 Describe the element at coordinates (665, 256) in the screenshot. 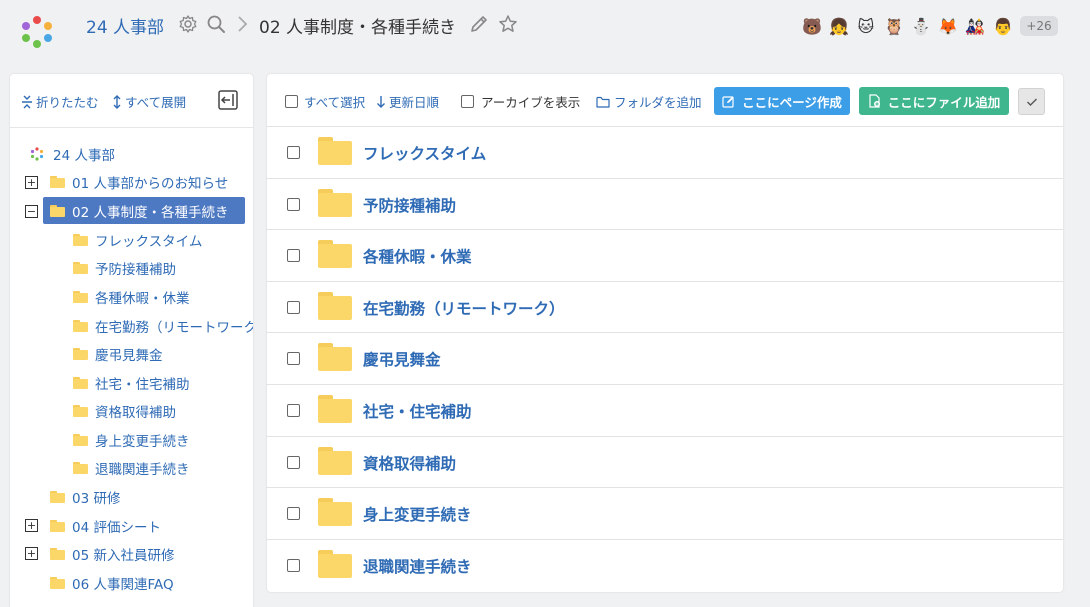

I see `list-item: 各種休暇・休業` at that location.